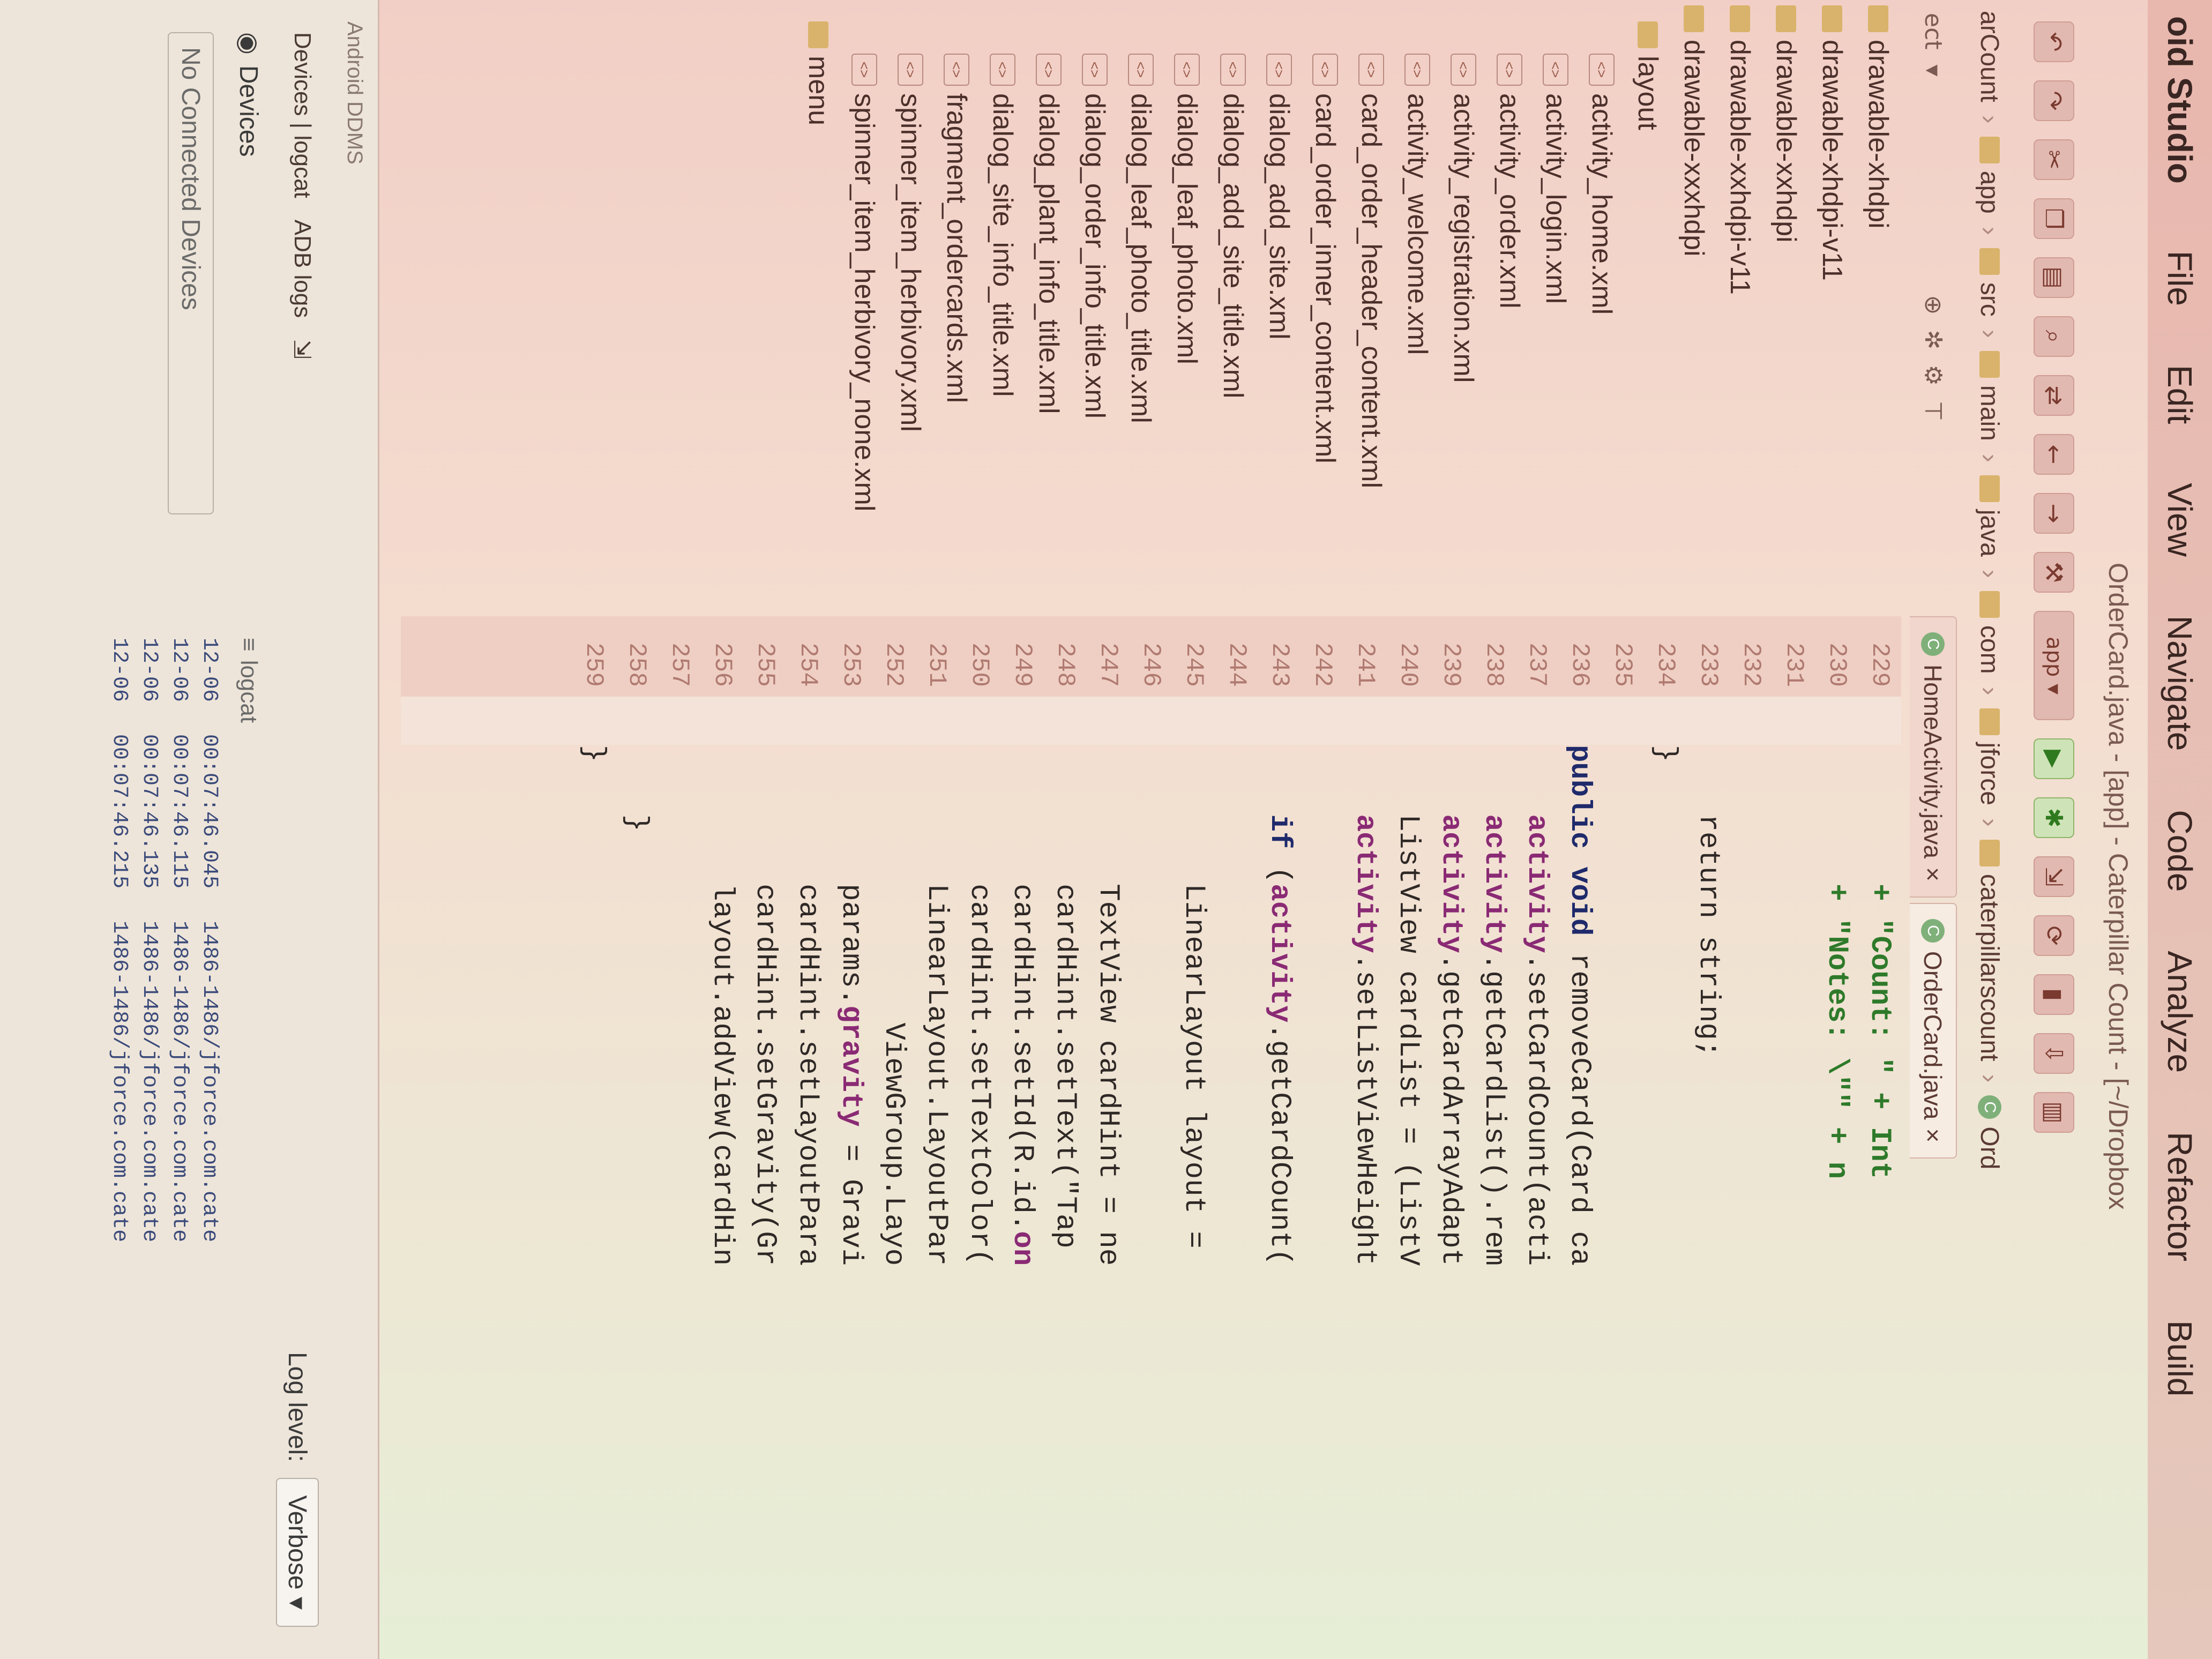  What do you see at coordinates (1878, 308) in the screenshot?
I see `tree-item: drawable-xhdpi` at bounding box center [1878, 308].